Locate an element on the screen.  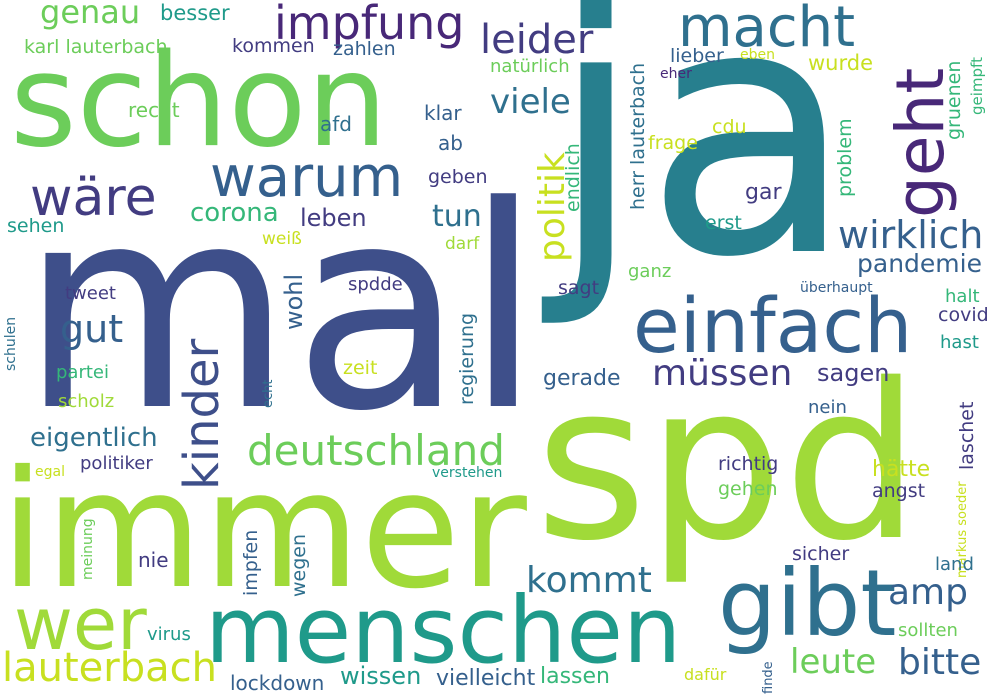
word-lassen: lassen is located at coordinates (575, 676).